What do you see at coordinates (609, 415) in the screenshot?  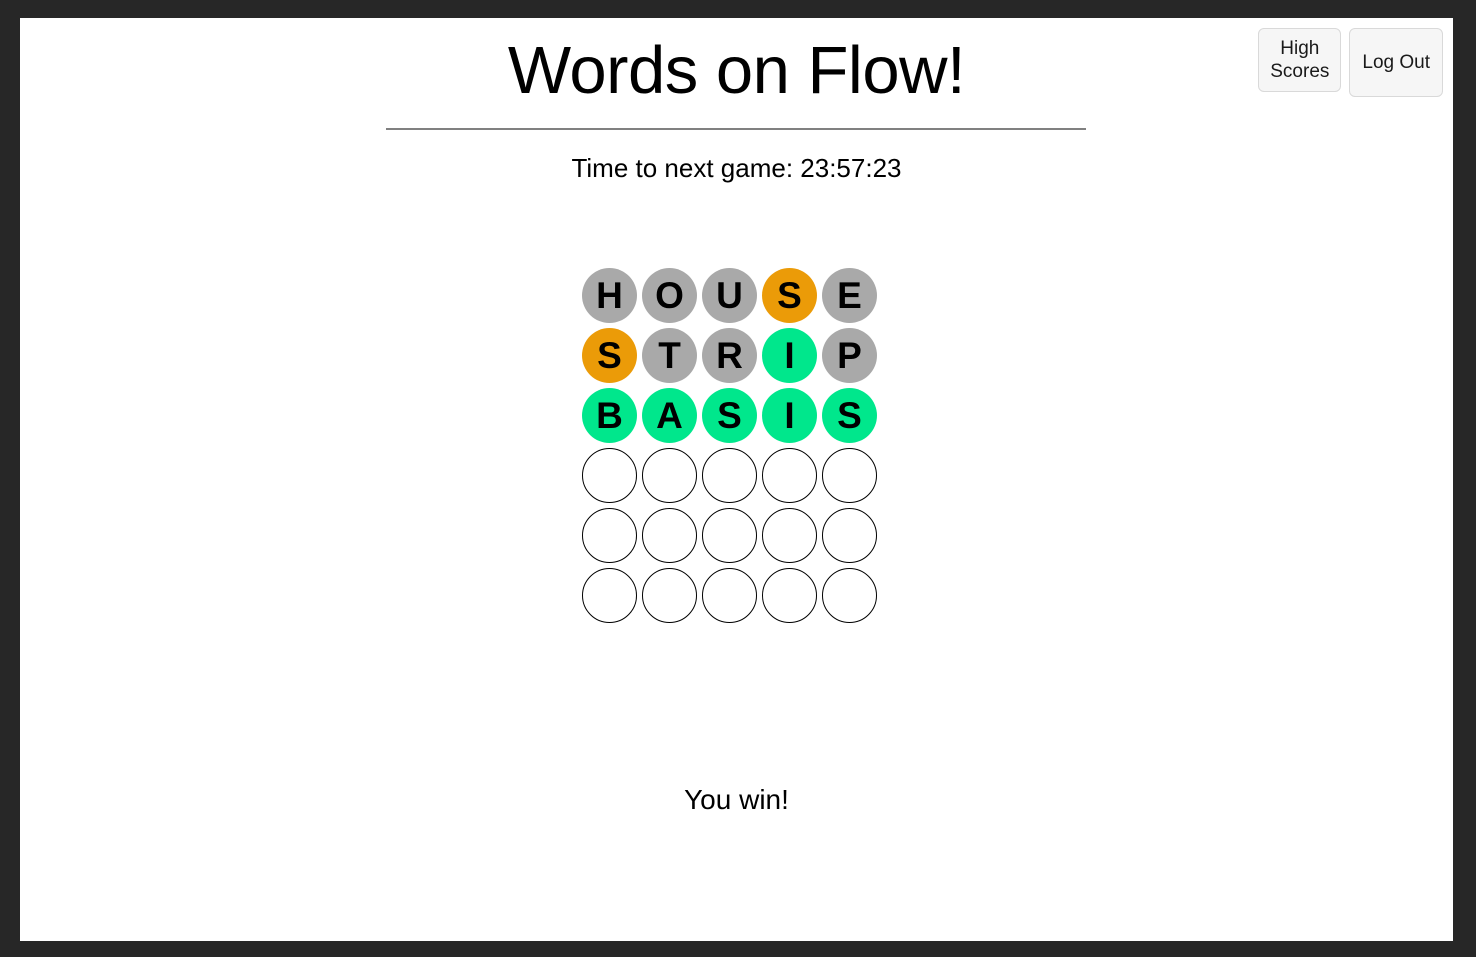 I see `letter-tile: B` at bounding box center [609, 415].